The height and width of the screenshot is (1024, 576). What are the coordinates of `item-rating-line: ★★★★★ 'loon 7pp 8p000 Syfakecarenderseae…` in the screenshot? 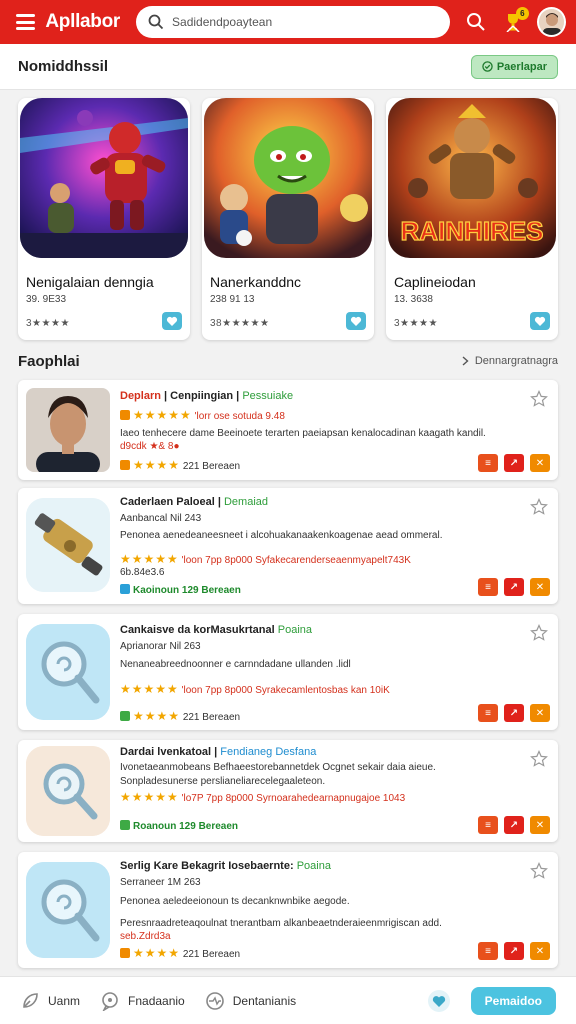 It's located at (265, 559).